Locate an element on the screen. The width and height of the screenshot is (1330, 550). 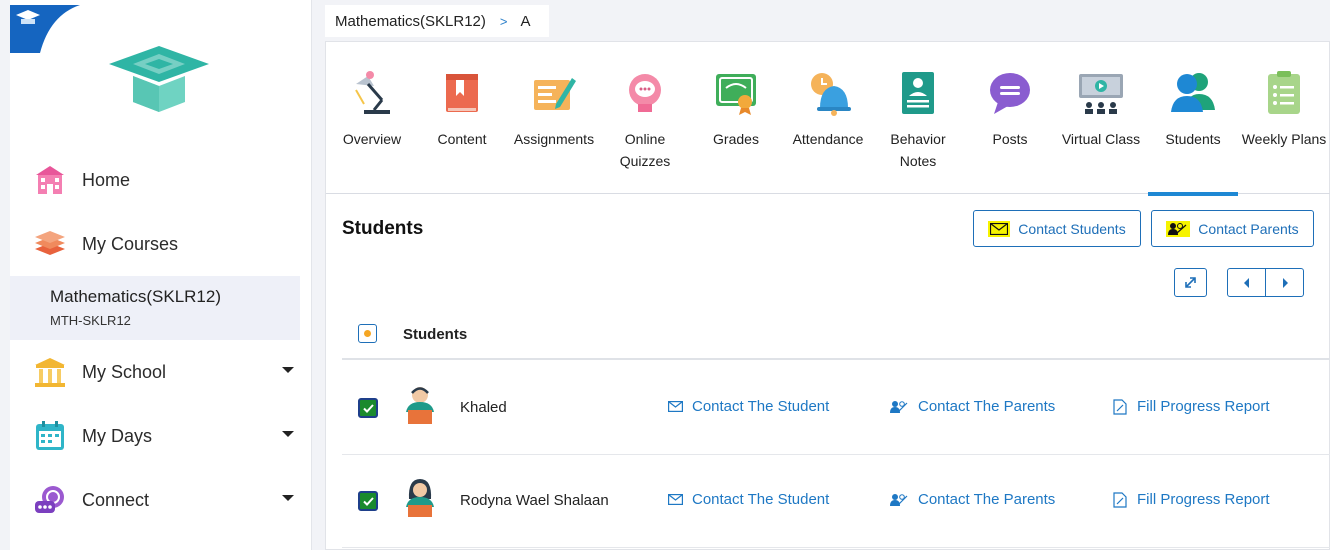
students-icon is located at coordinates (1193, 92).